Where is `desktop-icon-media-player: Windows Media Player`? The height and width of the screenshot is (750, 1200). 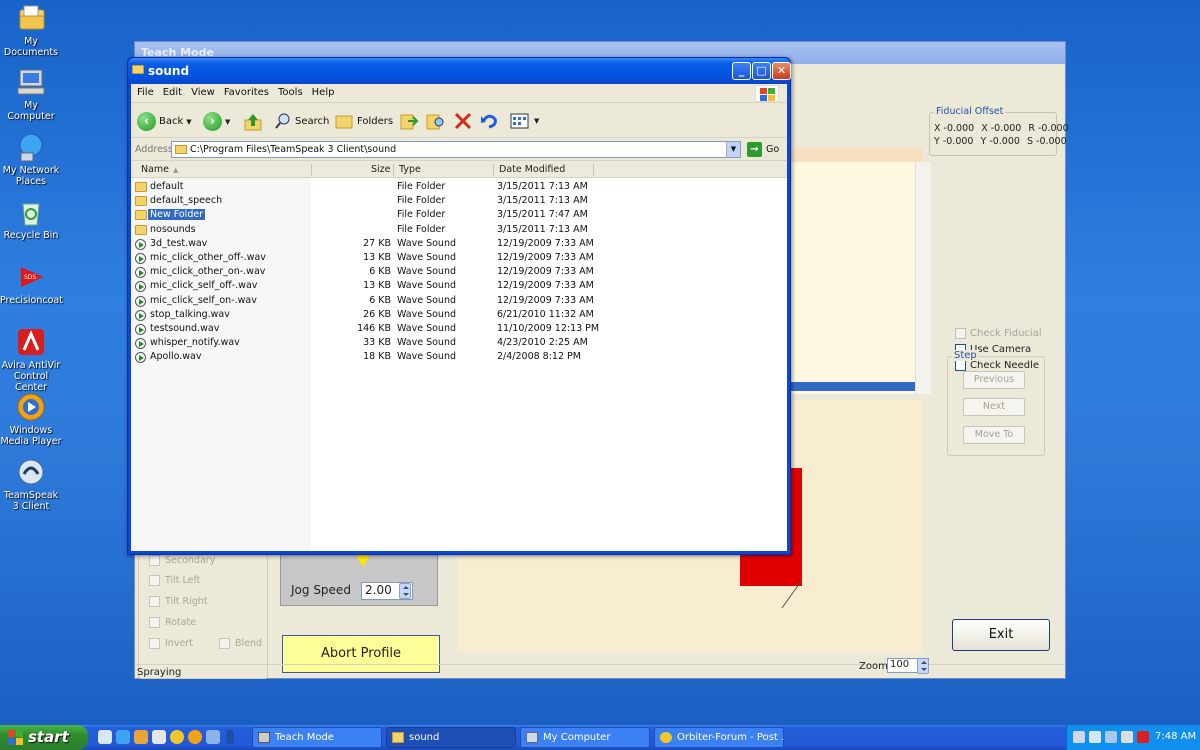
desktop-icon-media-player: Windows Media Player is located at coordinates (31, 419).